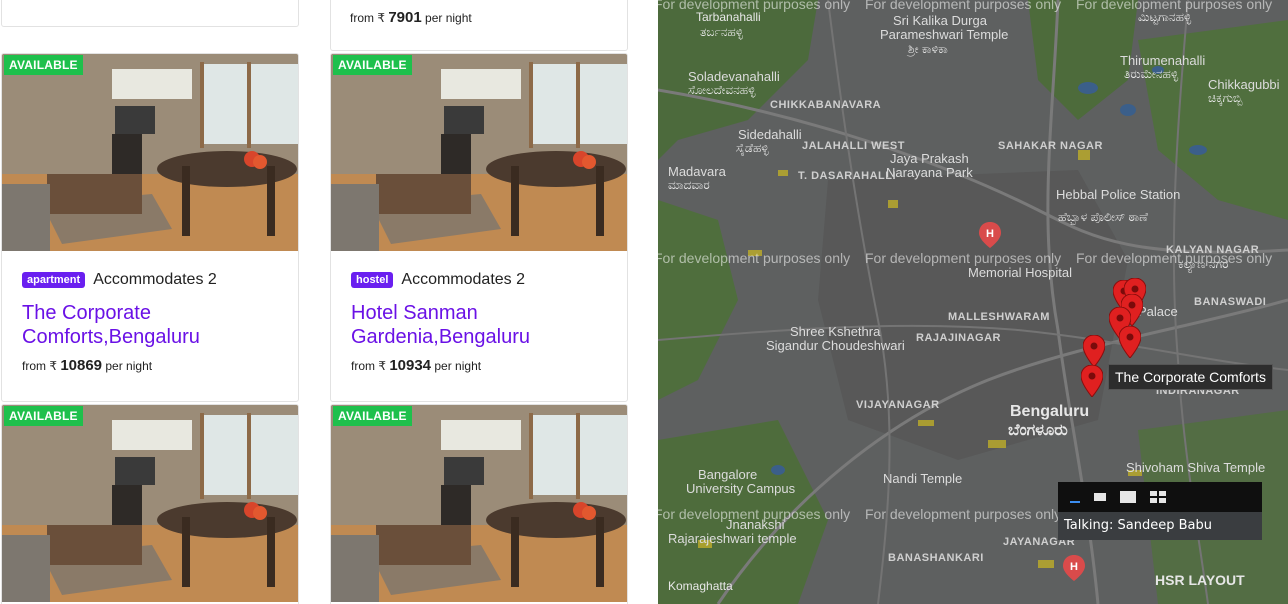 This screenshot has width=1288, height=604. Describe the element at coordinates (755, 524) in the screenshot. I see `map-label: Jnanakshi` at that location.